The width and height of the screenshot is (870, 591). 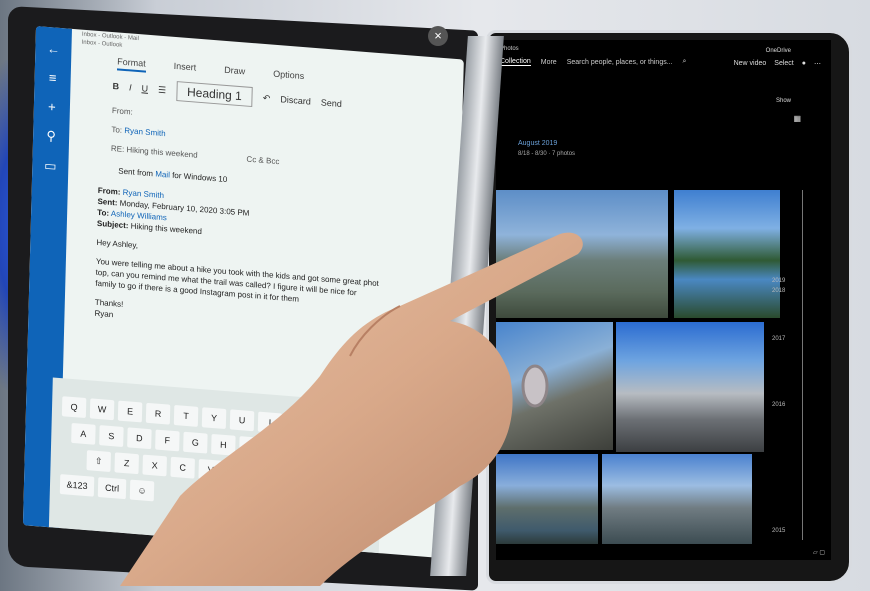 I want to click on show-button: Show, so click(x=783, y=101).